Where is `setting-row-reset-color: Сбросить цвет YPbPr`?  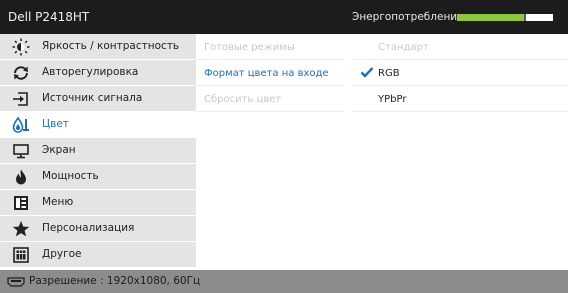 setting-row-reset-color: Сбросить цвет YPbPr is located at coordinates (382, 99).